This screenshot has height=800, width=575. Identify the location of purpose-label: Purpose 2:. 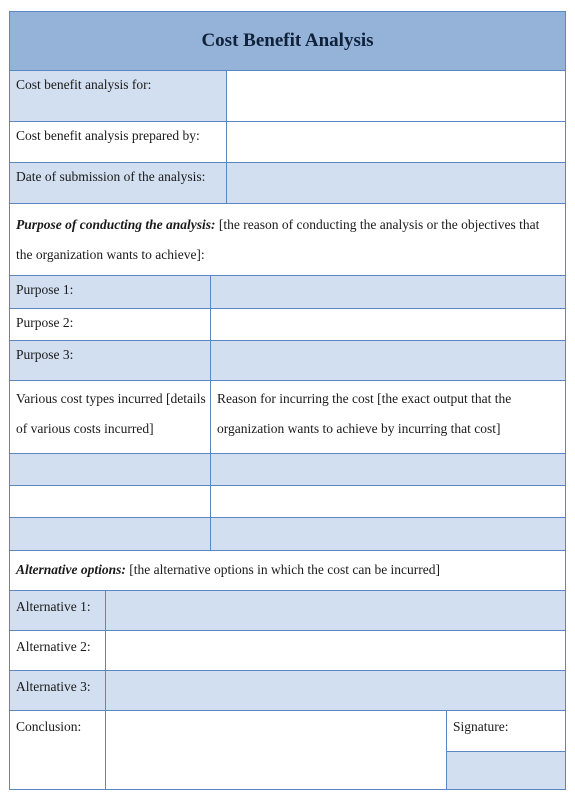
(110, 324).